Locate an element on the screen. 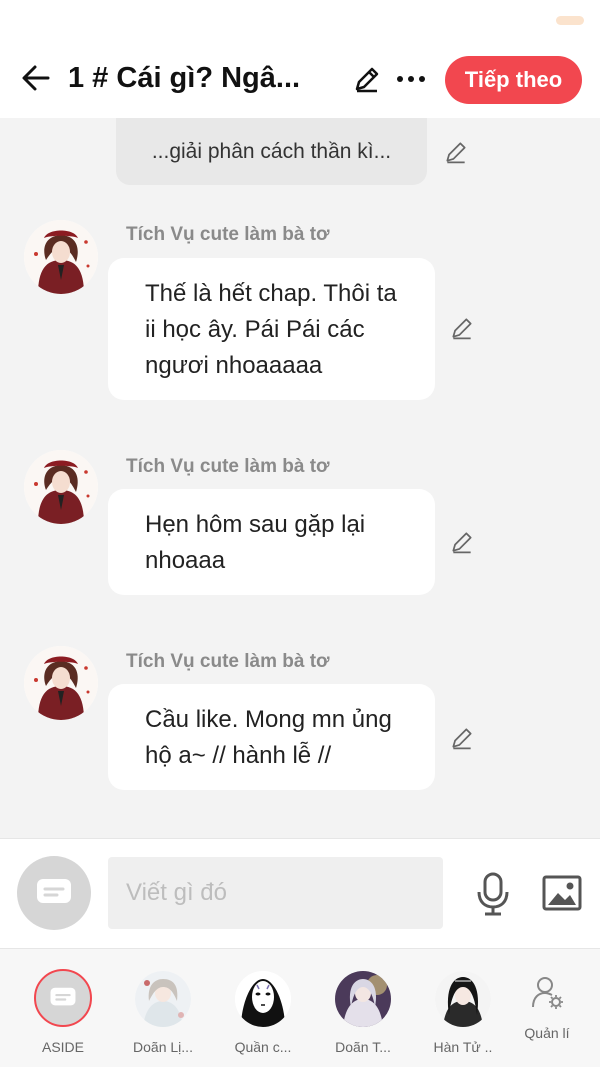  message-mode-button is located at coordinates (54, 893).